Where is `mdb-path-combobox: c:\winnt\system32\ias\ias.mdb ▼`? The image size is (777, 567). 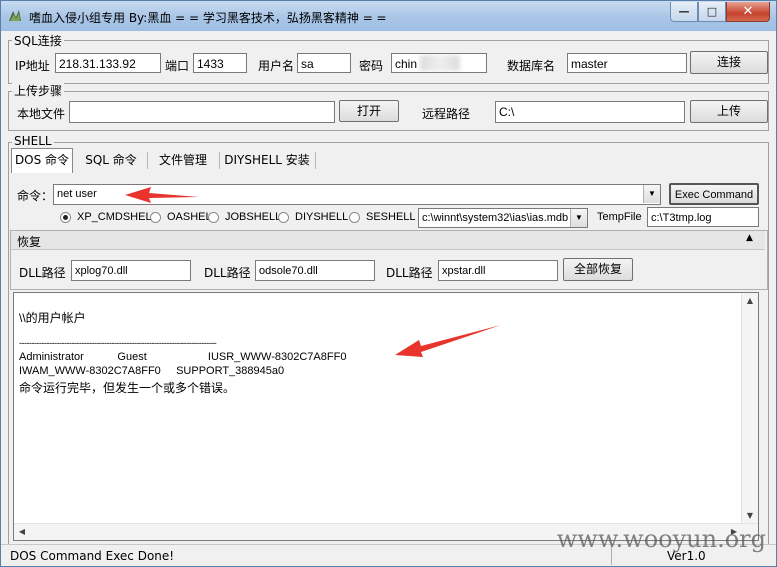
mdb-path-combobox: c:\winnt\system32\ias\ias.mdb ▼ is located at coordinates (503, 218).